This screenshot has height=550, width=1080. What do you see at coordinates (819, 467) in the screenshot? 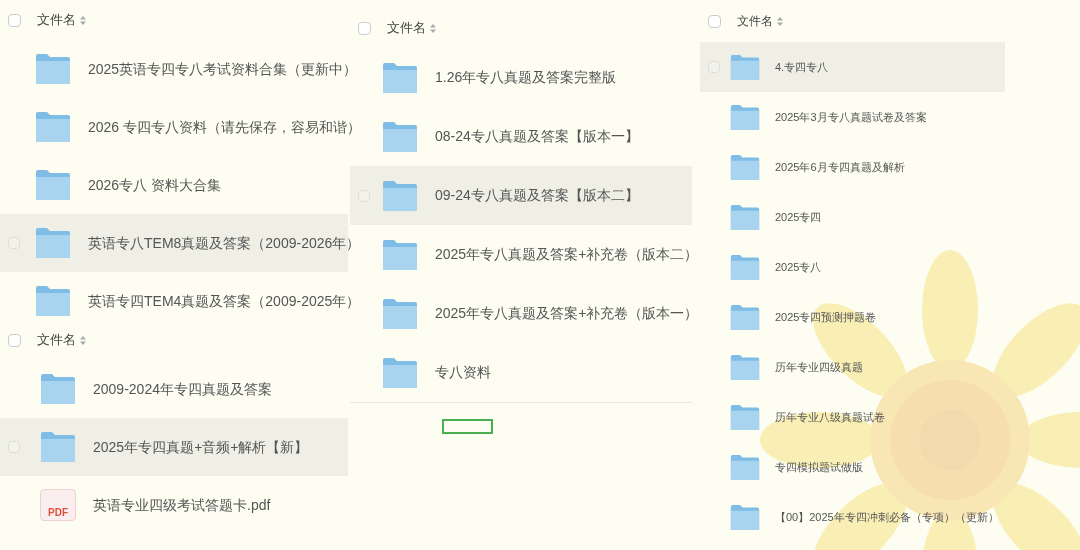
I see `file-name: 专四模拟题试做版` at bounding box center [819, 467].